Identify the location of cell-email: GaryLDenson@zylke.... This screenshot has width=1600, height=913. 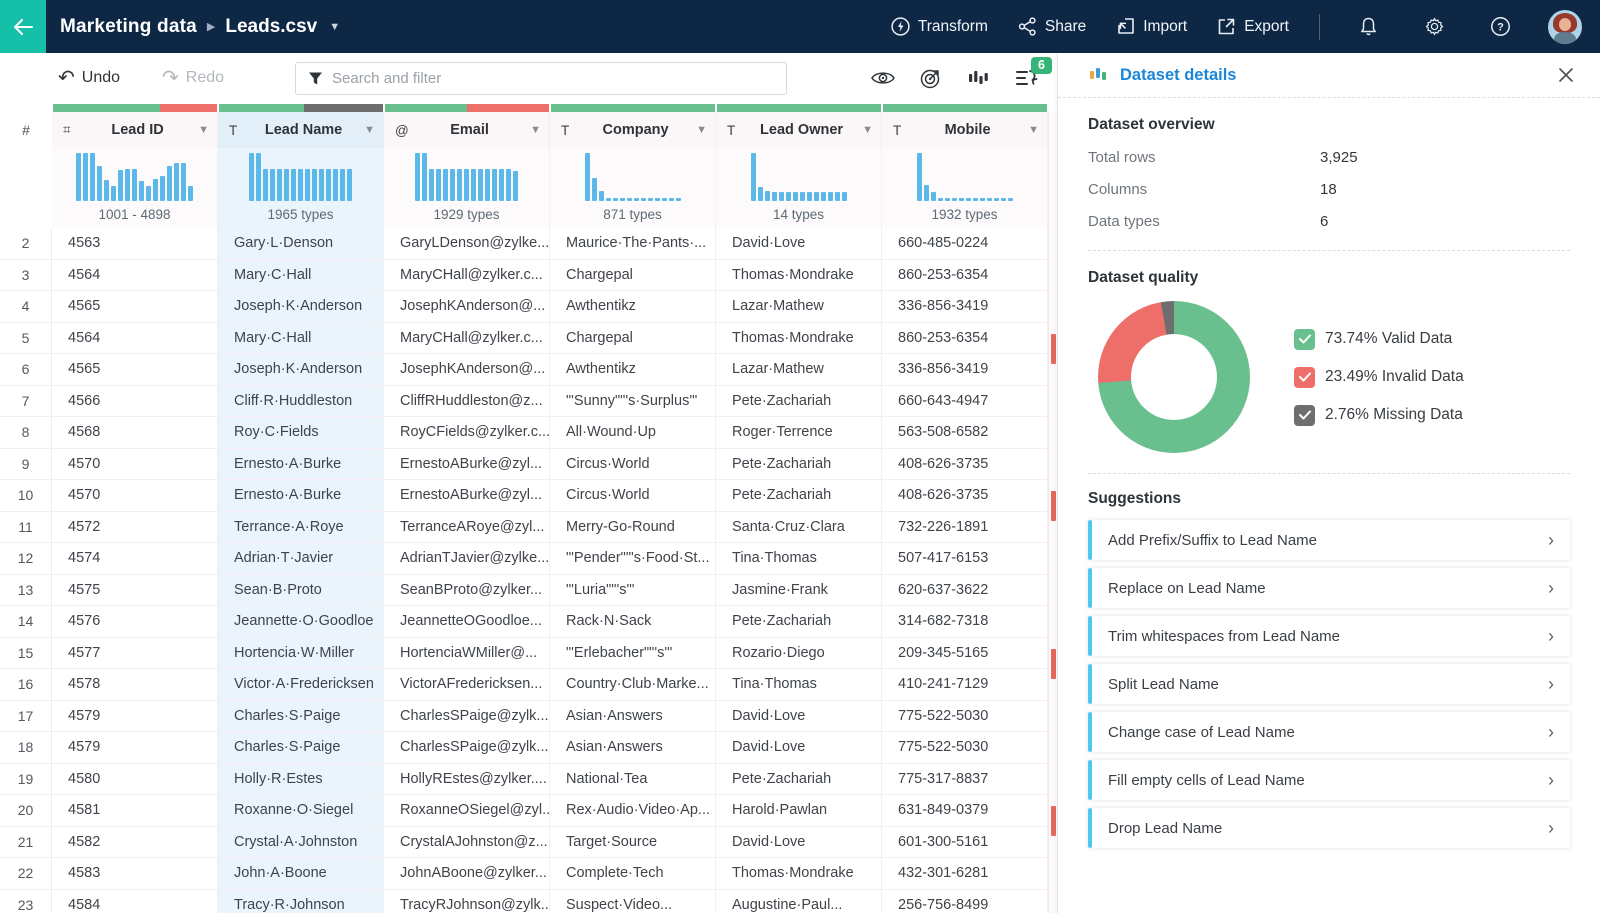
(467, 243).